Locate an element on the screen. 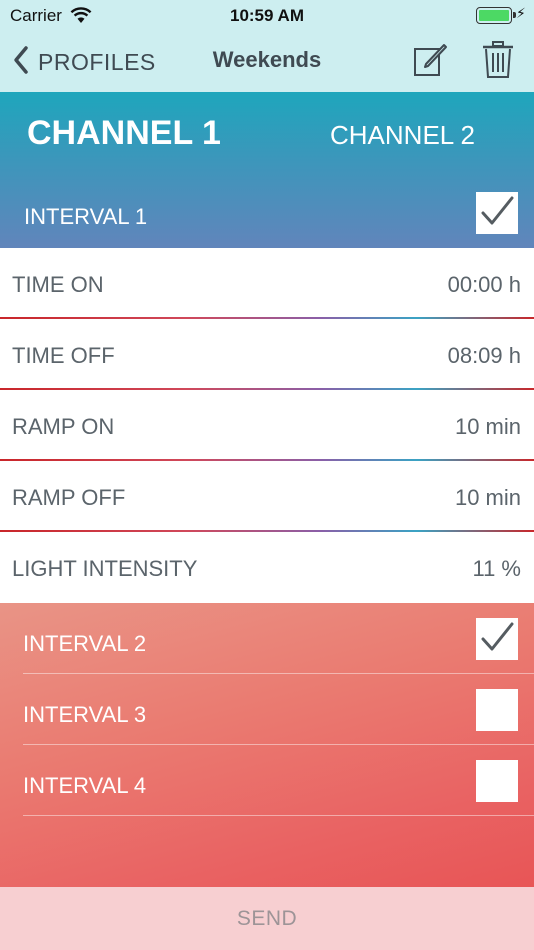 The width and height of the screenshot is (534, 950). row-separator is located at coordinates (278, 815).